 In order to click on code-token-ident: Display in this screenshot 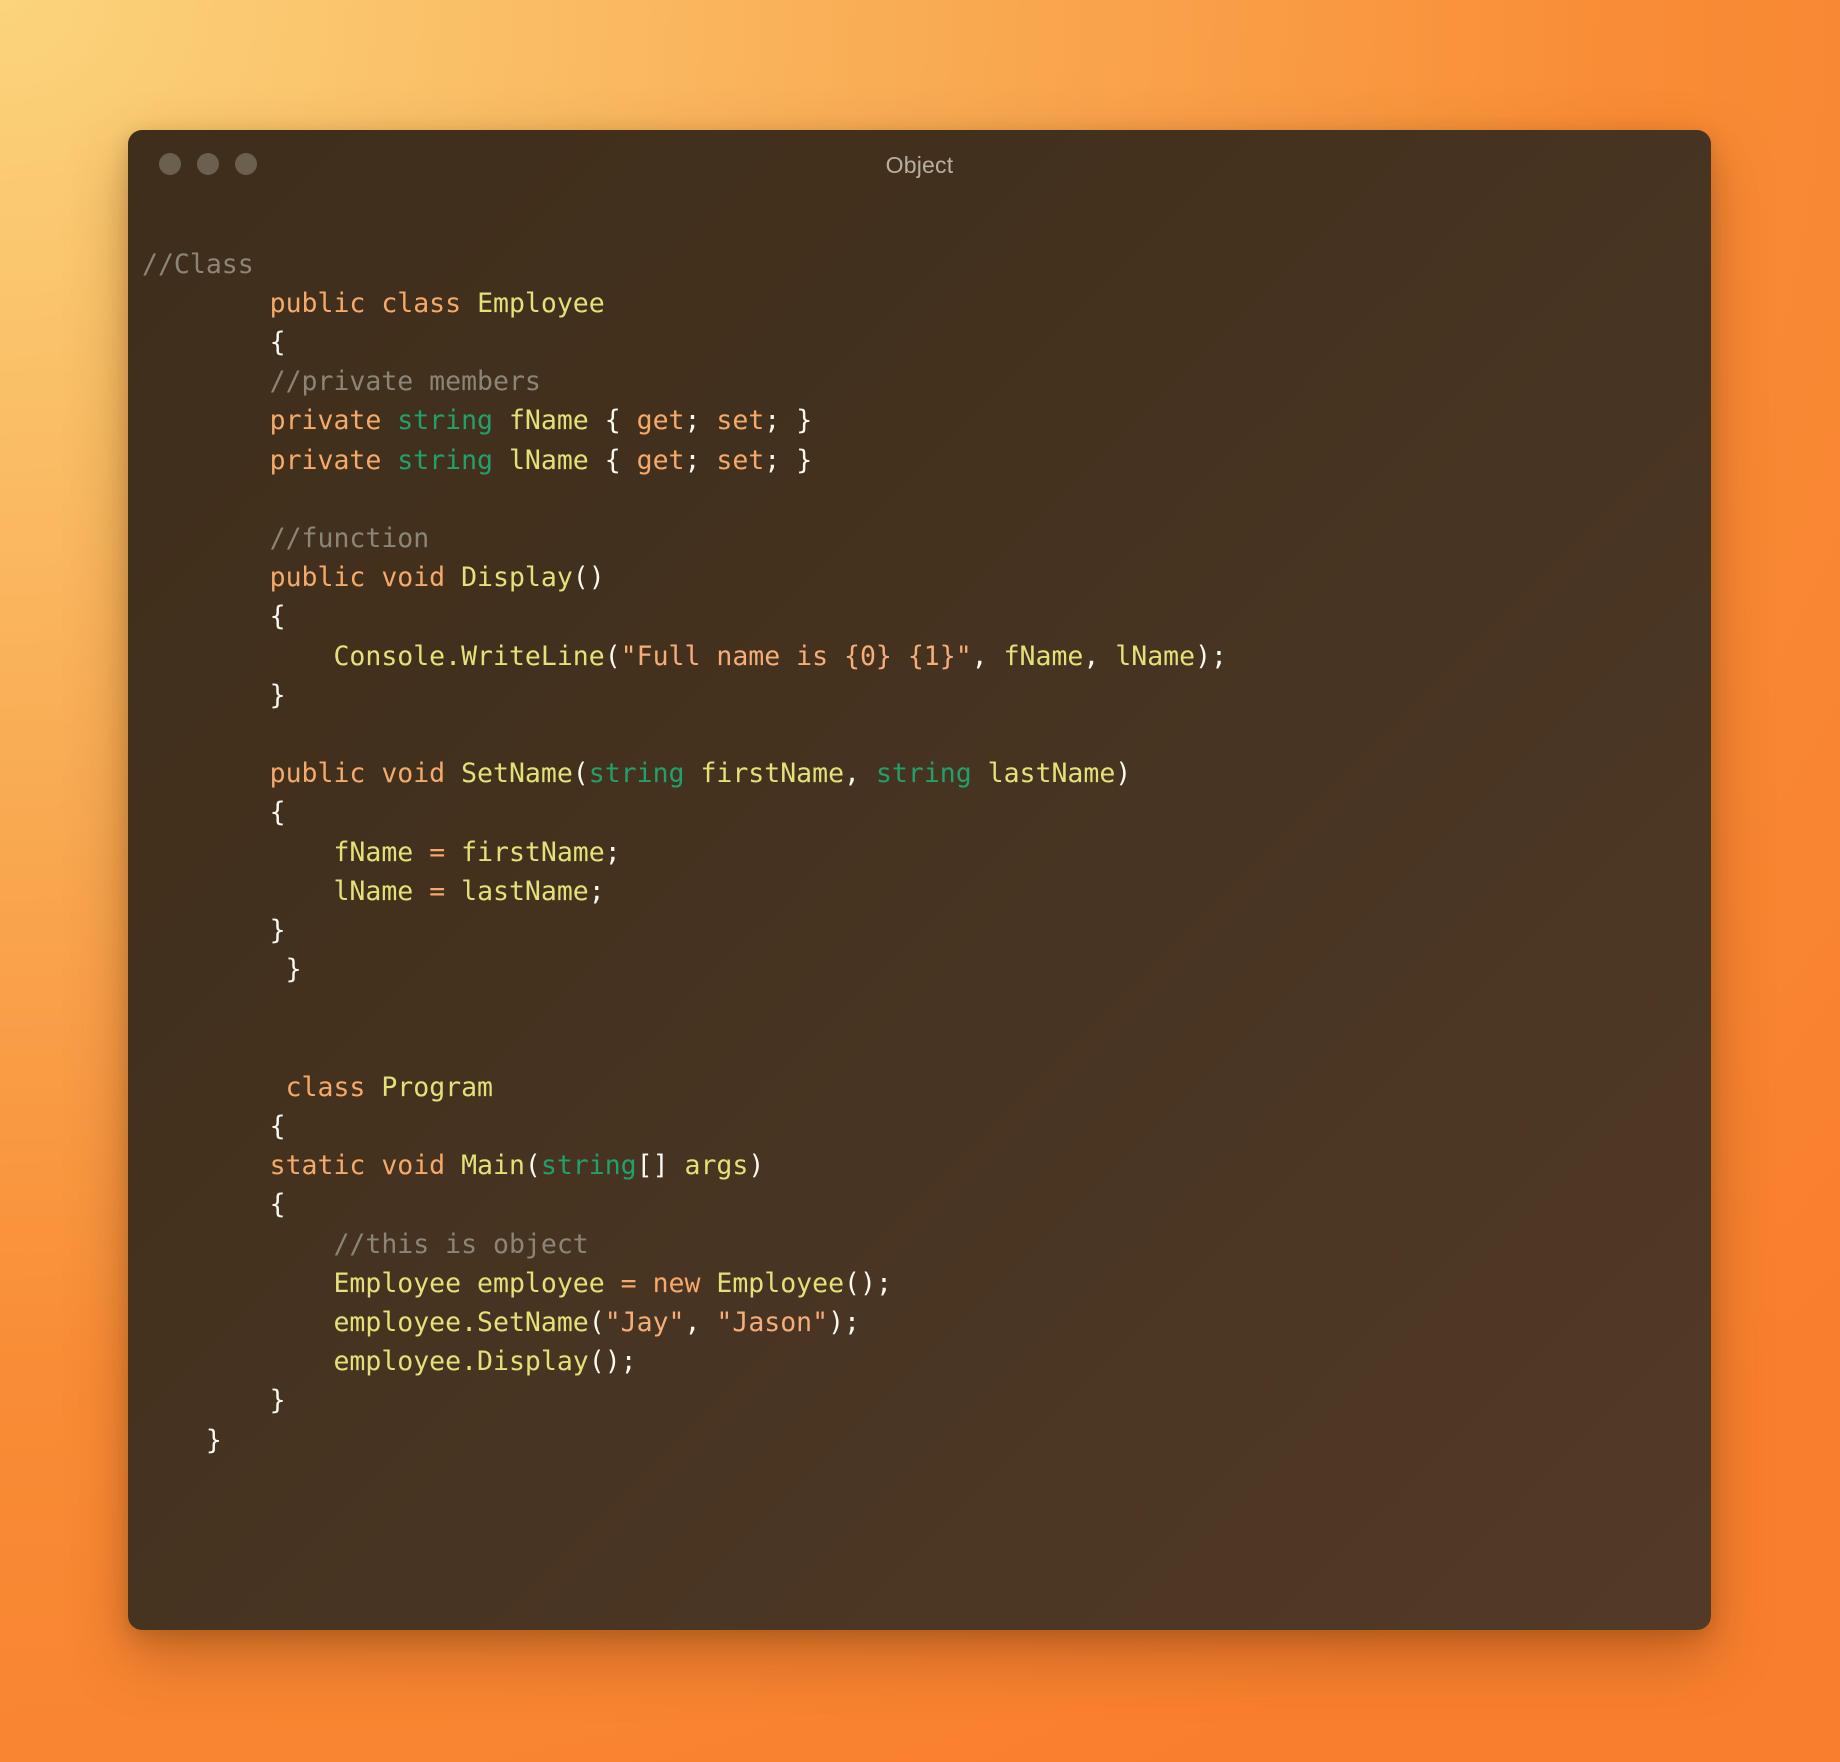, I will do `click(517, 578)`.